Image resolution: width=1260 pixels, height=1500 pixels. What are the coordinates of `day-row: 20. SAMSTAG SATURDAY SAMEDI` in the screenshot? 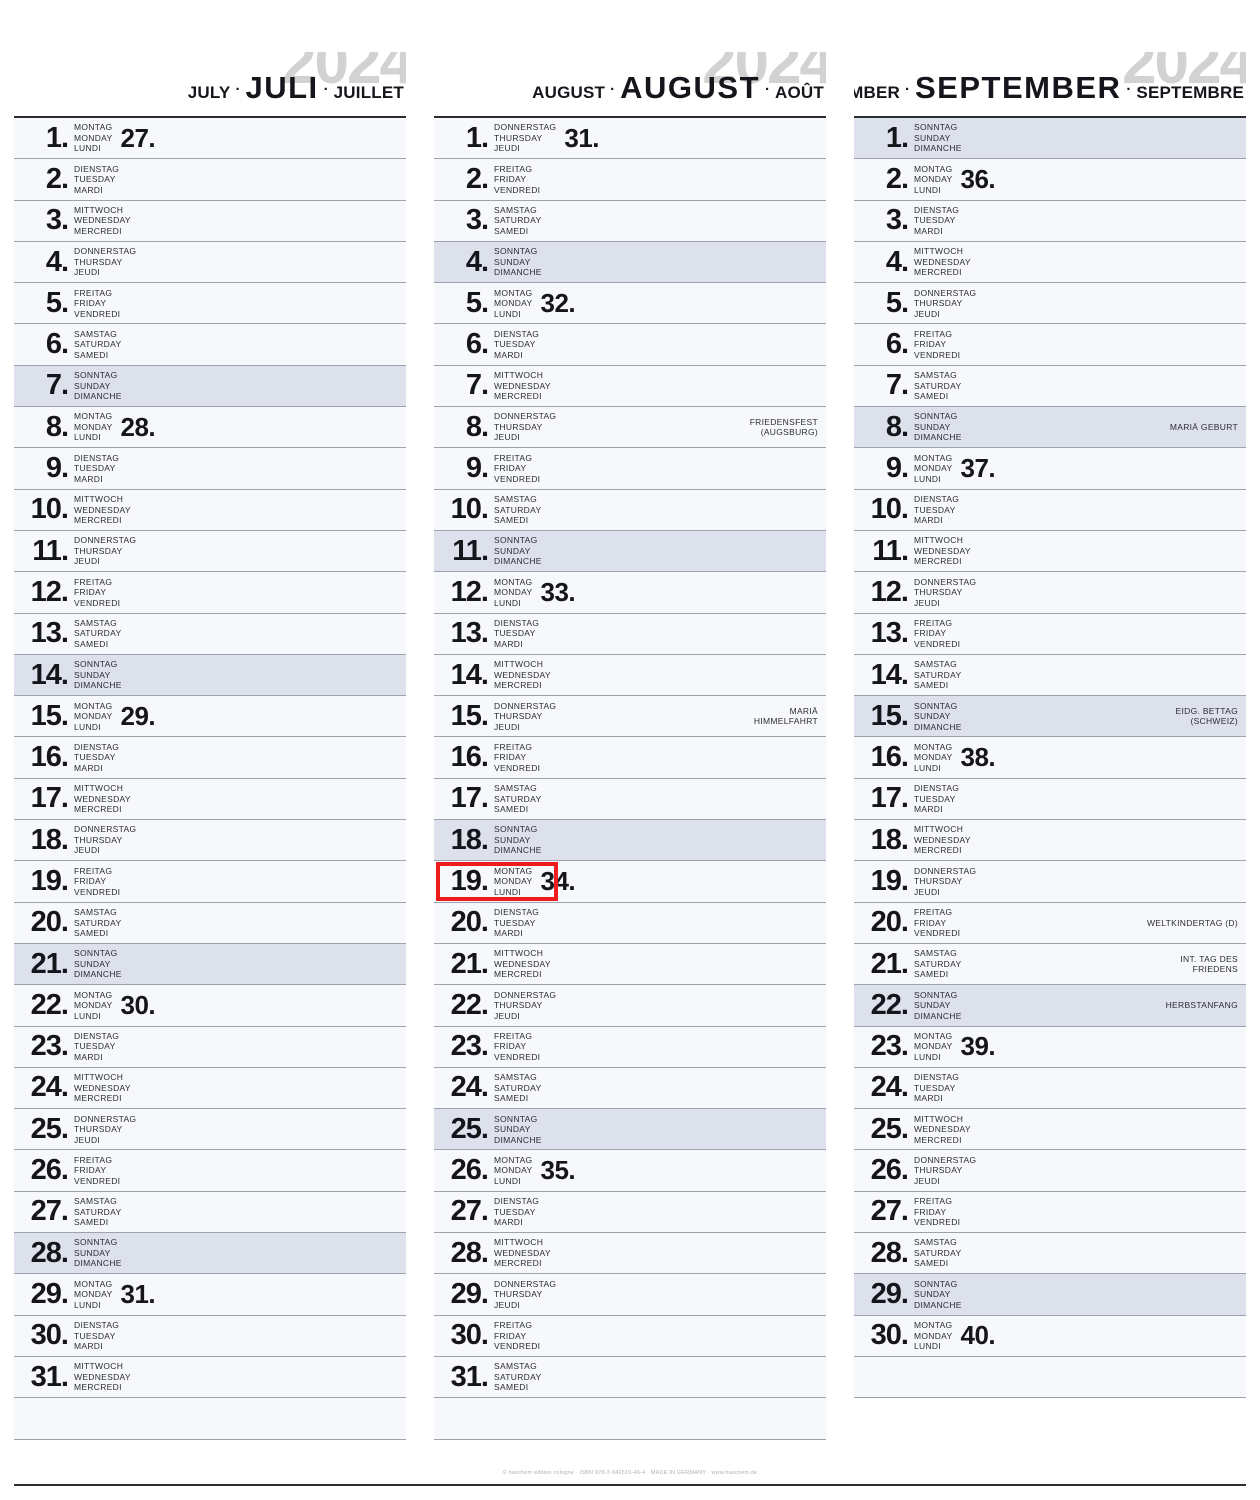 It's located at (210, 923).